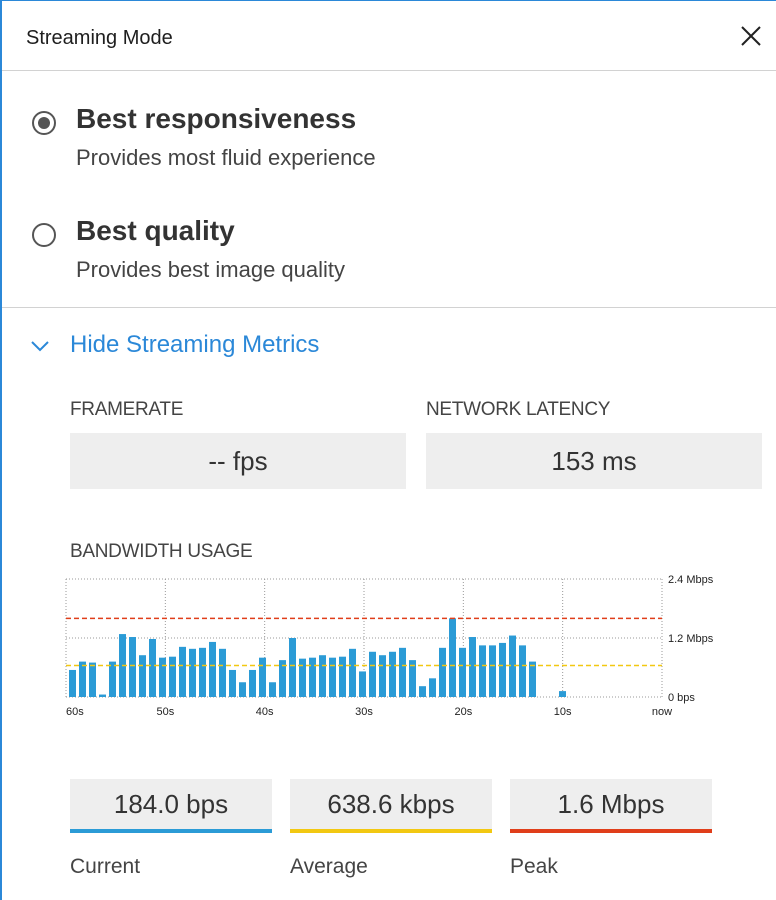  What do you see at coordinates (40, 346) in the screenshot?
I see `chevron-down-icon` at bounding box center [40, 346].